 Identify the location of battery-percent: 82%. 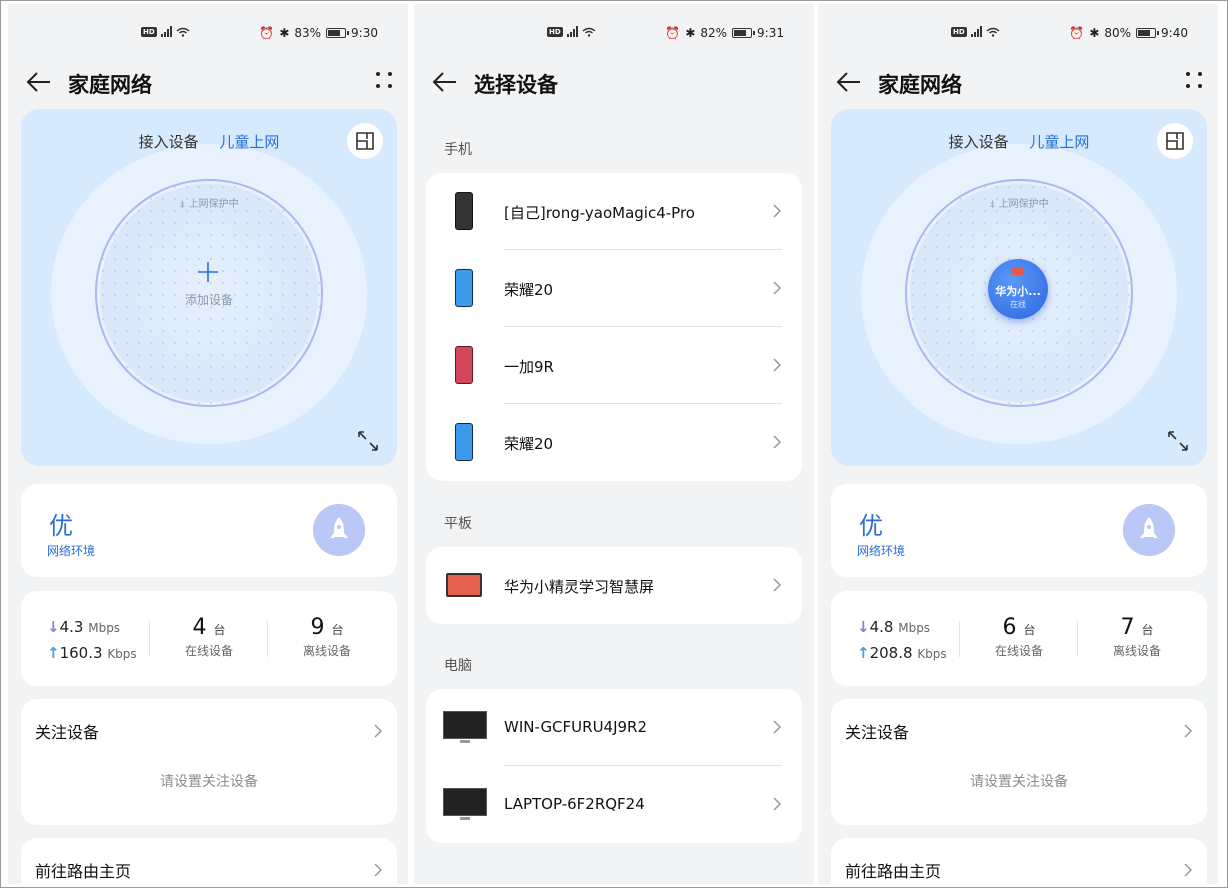
(714, 33).